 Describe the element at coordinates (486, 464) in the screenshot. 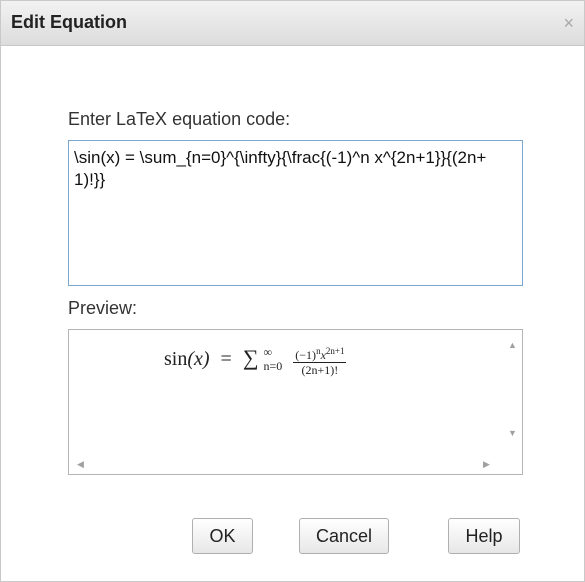

I see `scroll-right-icon: ▶` at that location.